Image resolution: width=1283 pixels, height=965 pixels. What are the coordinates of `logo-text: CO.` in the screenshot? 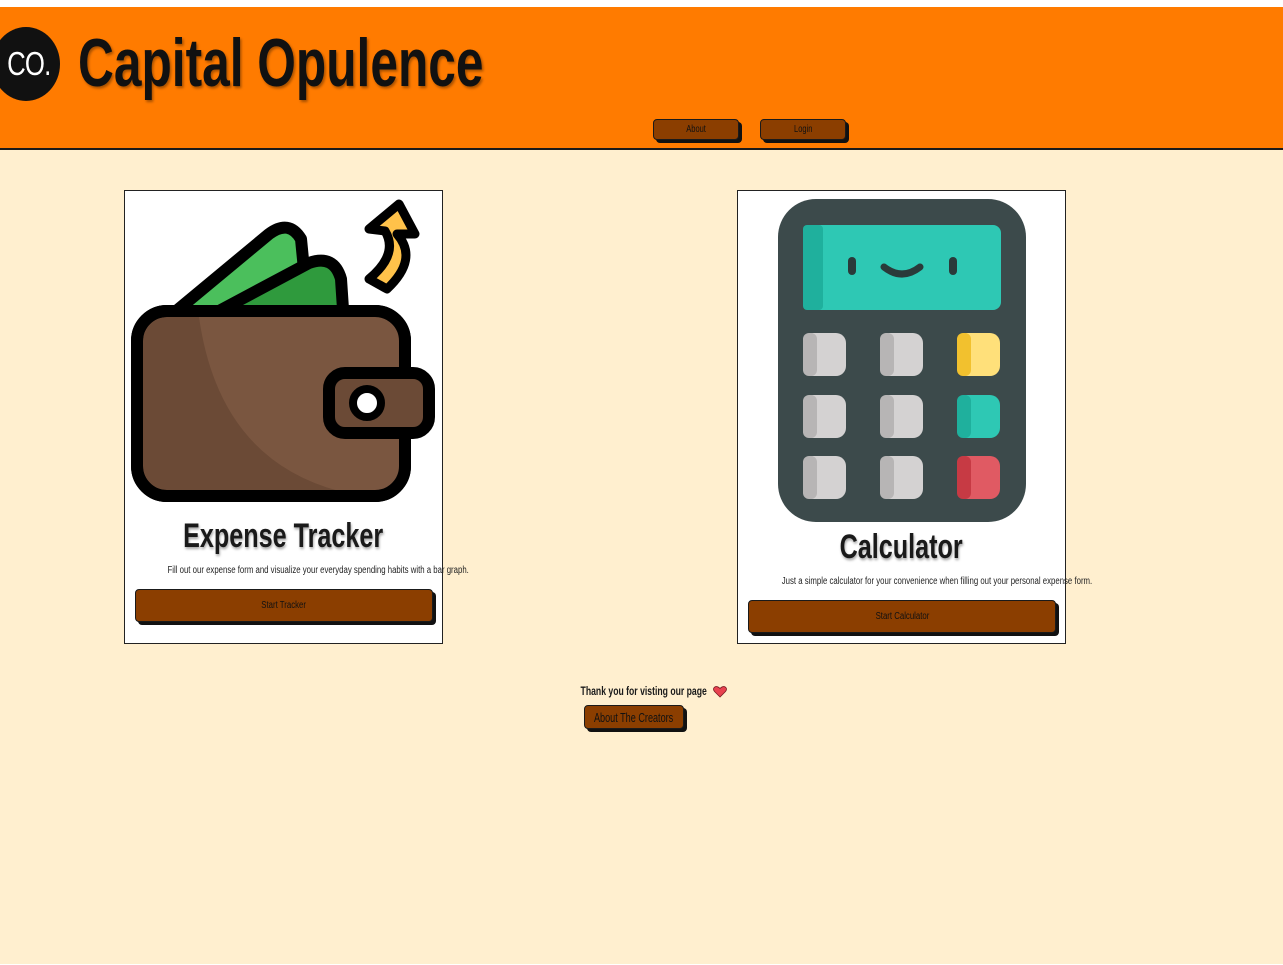 It's located at (29, 63).